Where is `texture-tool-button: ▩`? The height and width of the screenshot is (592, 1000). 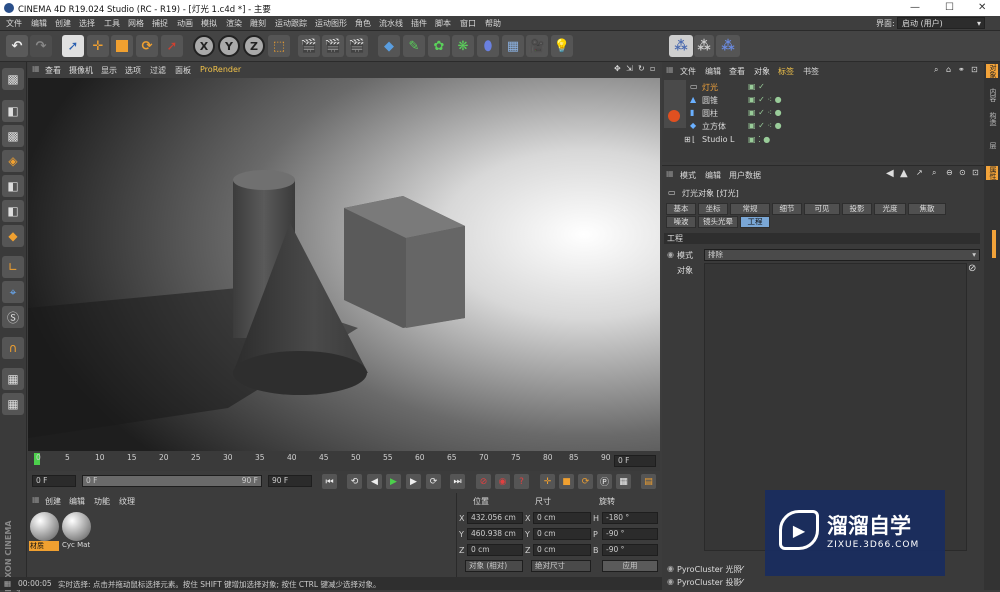
texture-tool-button: ▩ is located at coordinates (13, 136).